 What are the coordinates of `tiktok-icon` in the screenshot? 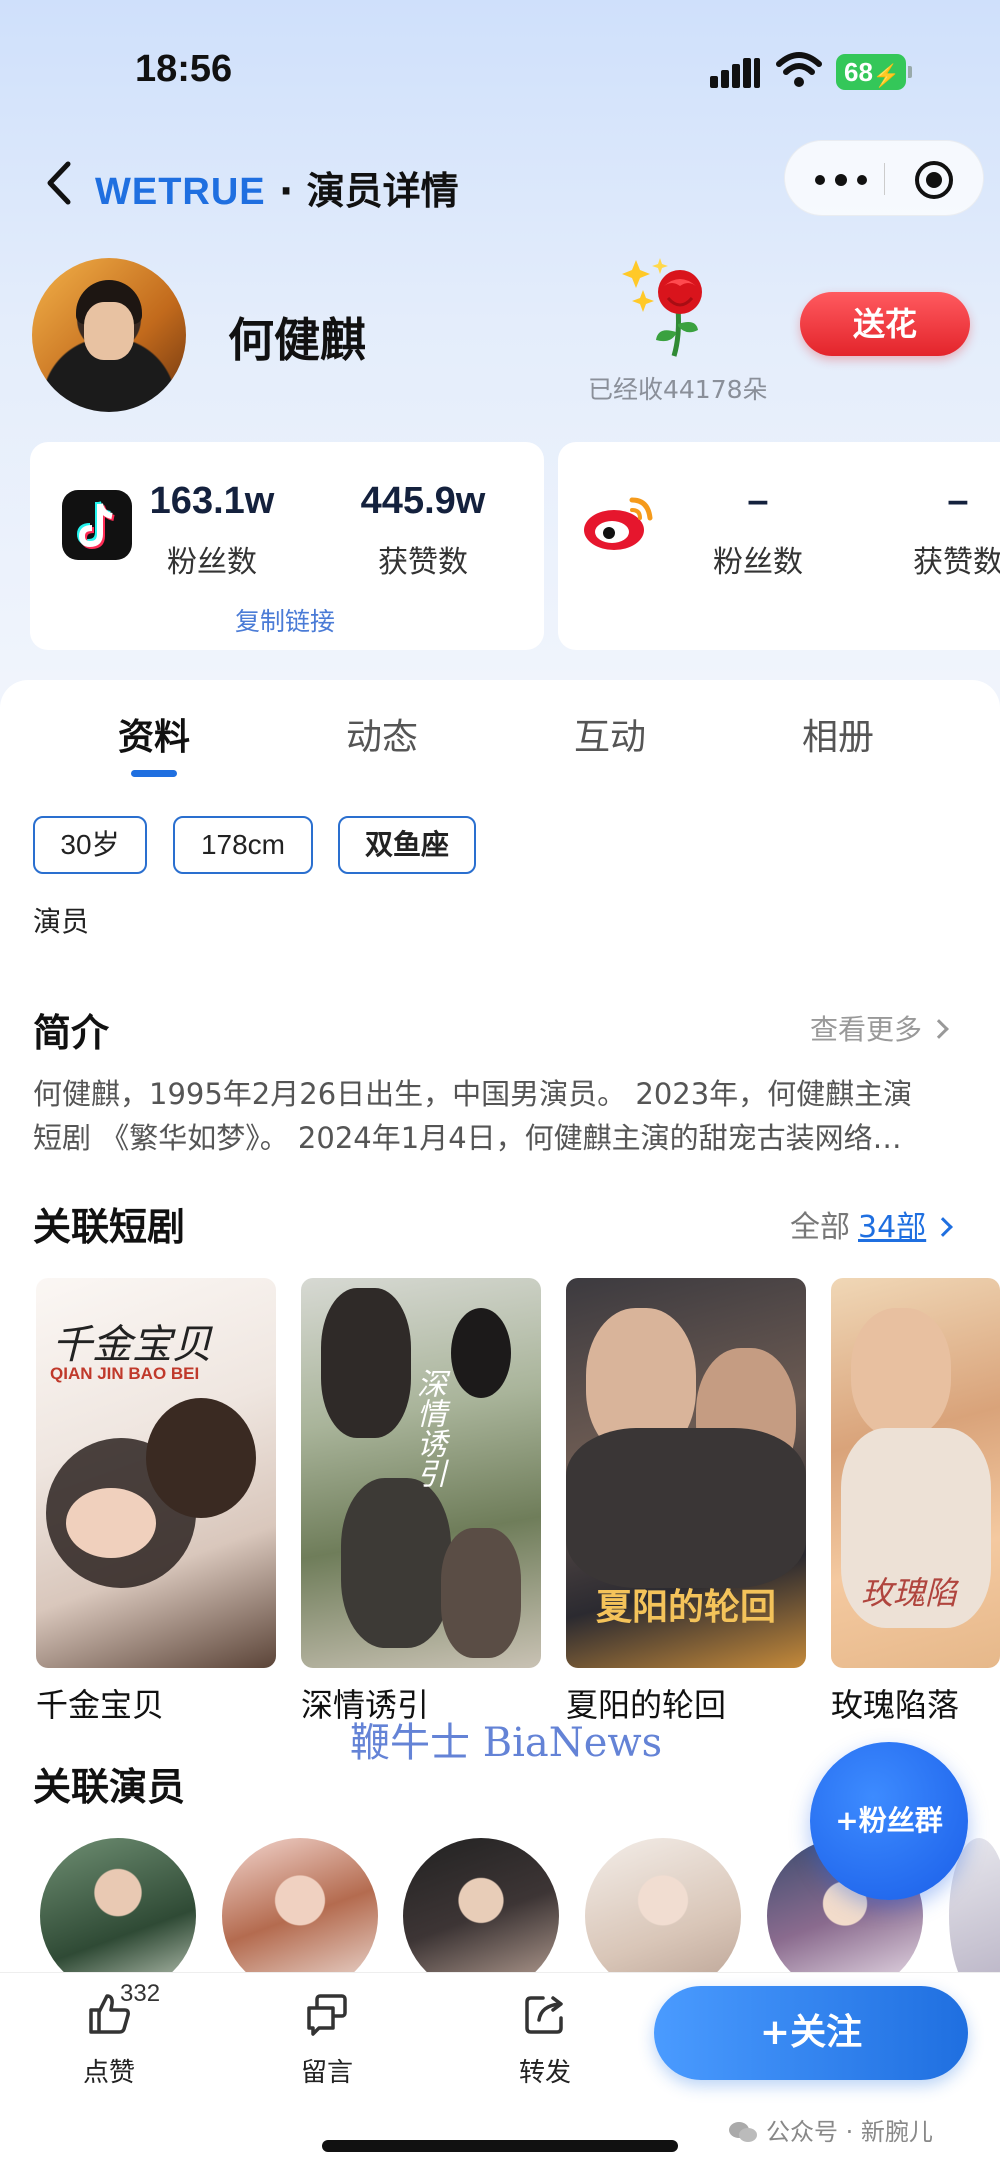 It's located at (97, 525).